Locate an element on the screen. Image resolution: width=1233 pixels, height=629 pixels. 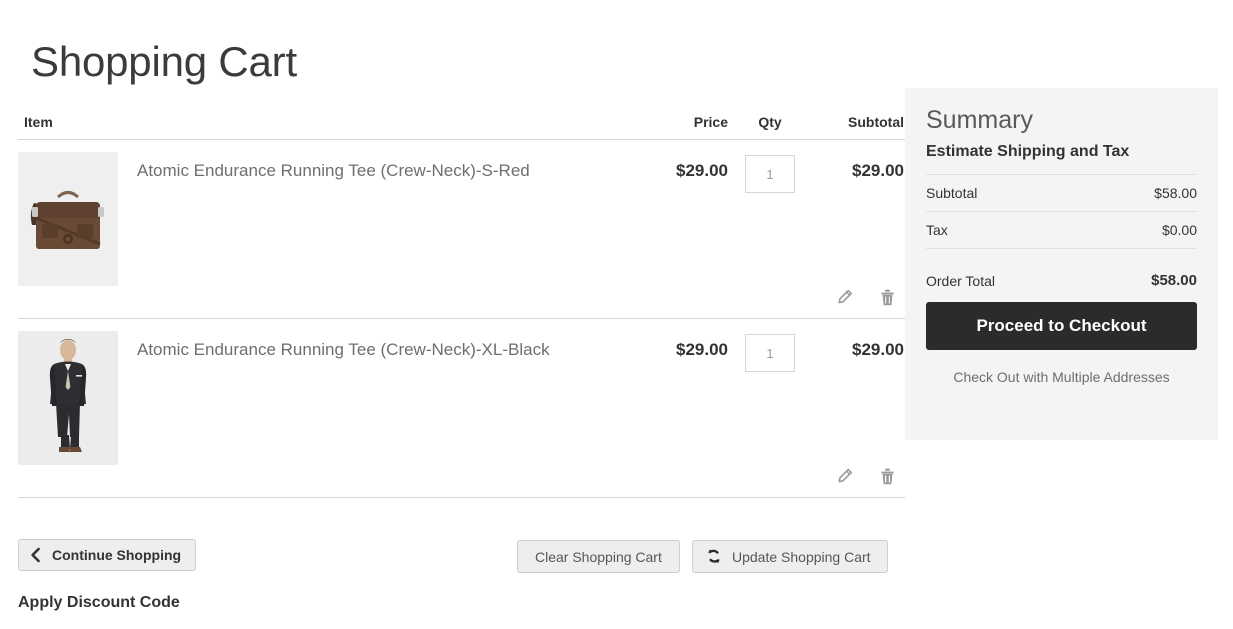
column-header-subtotal: Subtotal is located at coordinates (876, 122).